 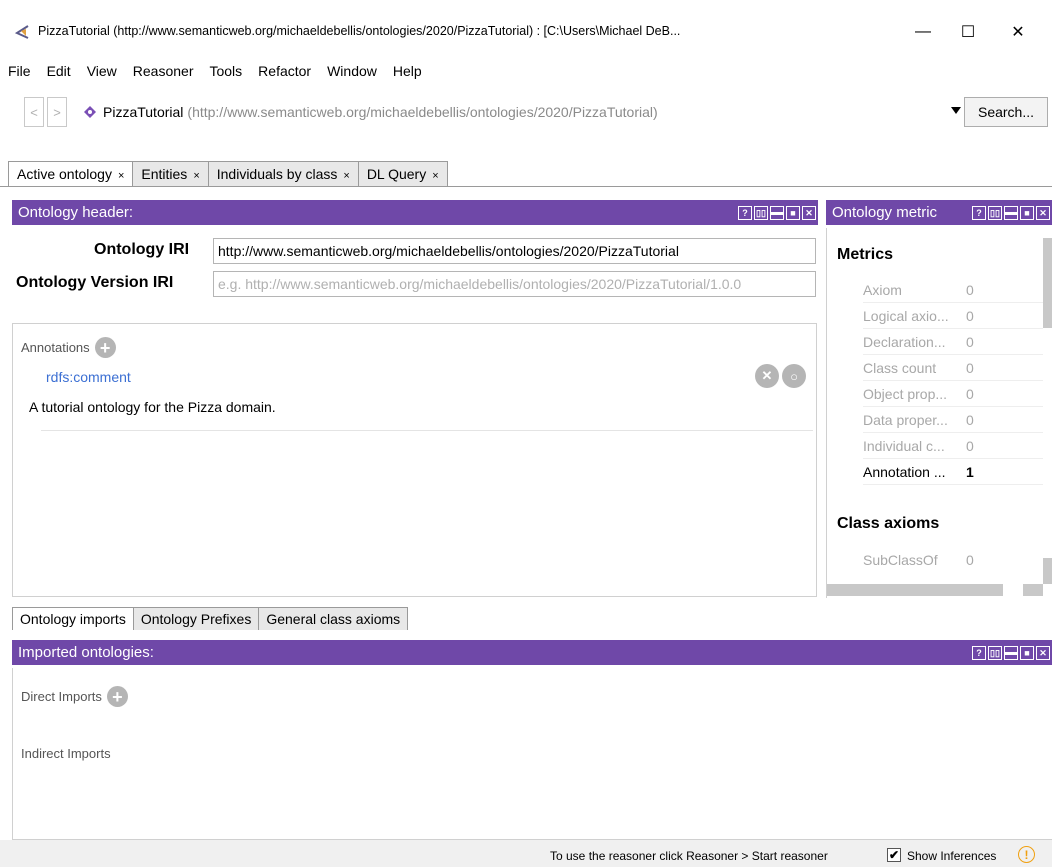 What do you see at coordinates (415, 212) in the screenshot?
I see `ontology-header-view-title: Ontology header: ? ▯▯ ■ ✕` at bounding box center [415, 212].